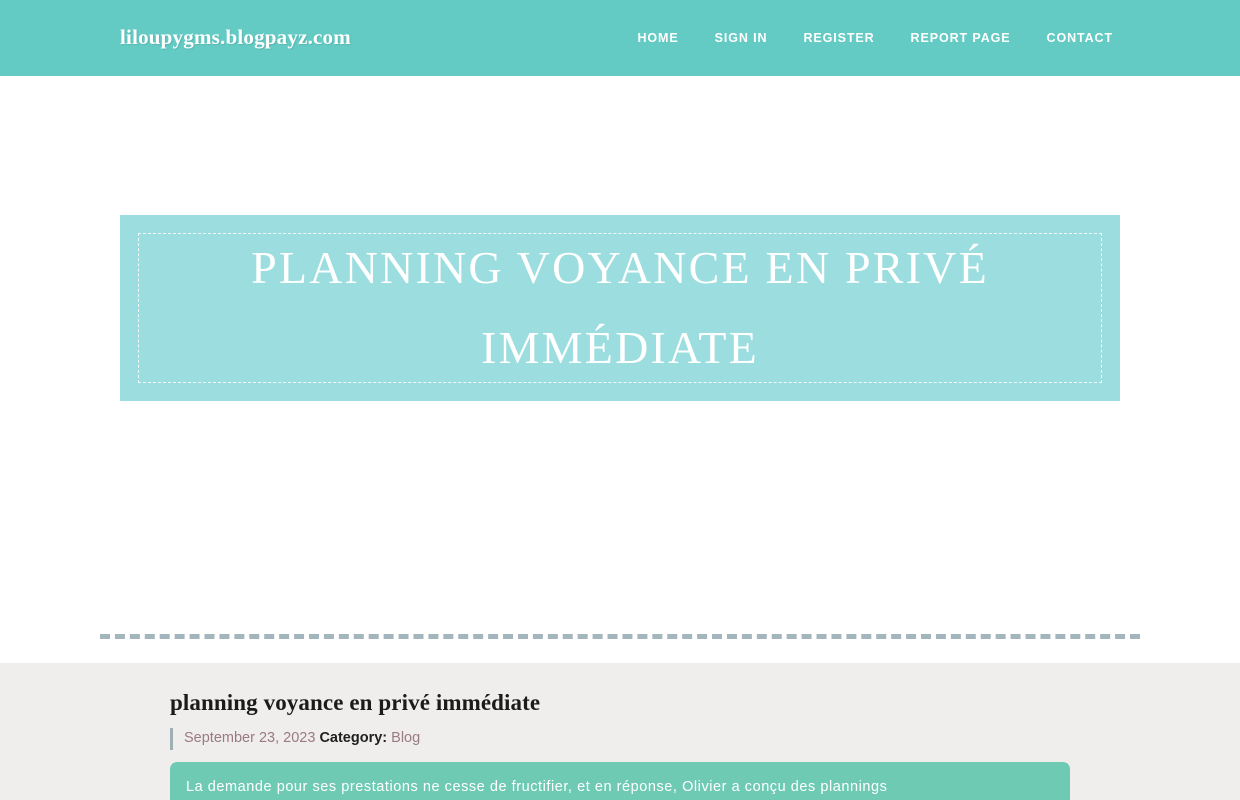 The image size is (1240, 800). What do you see at coordinates (961, 38) in the screenshot?
I see `nav-item-report-page: REPORT PAGE` at bounding box center [961, 38].